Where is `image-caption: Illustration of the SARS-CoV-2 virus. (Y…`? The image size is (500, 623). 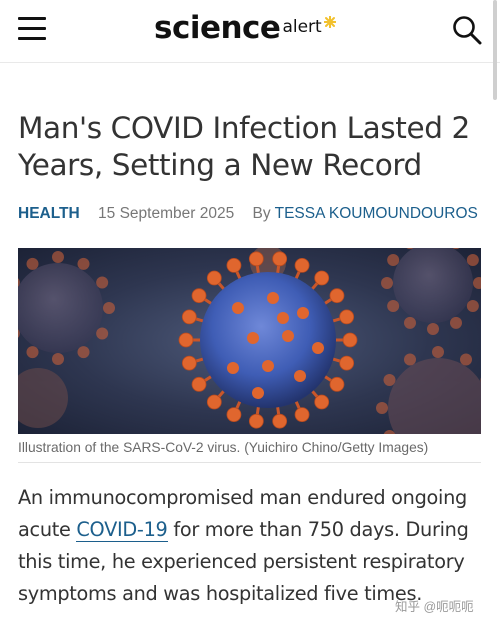 image-caption: Illustration of the SARS-CoV-2 virus. (Y… is located at coordinates (223, 447).